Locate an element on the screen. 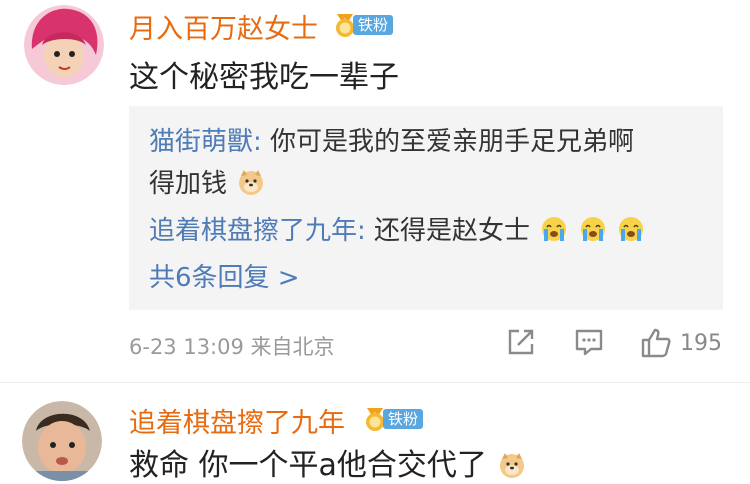  thumbs-up-icon is located at coordinates (656, 343).